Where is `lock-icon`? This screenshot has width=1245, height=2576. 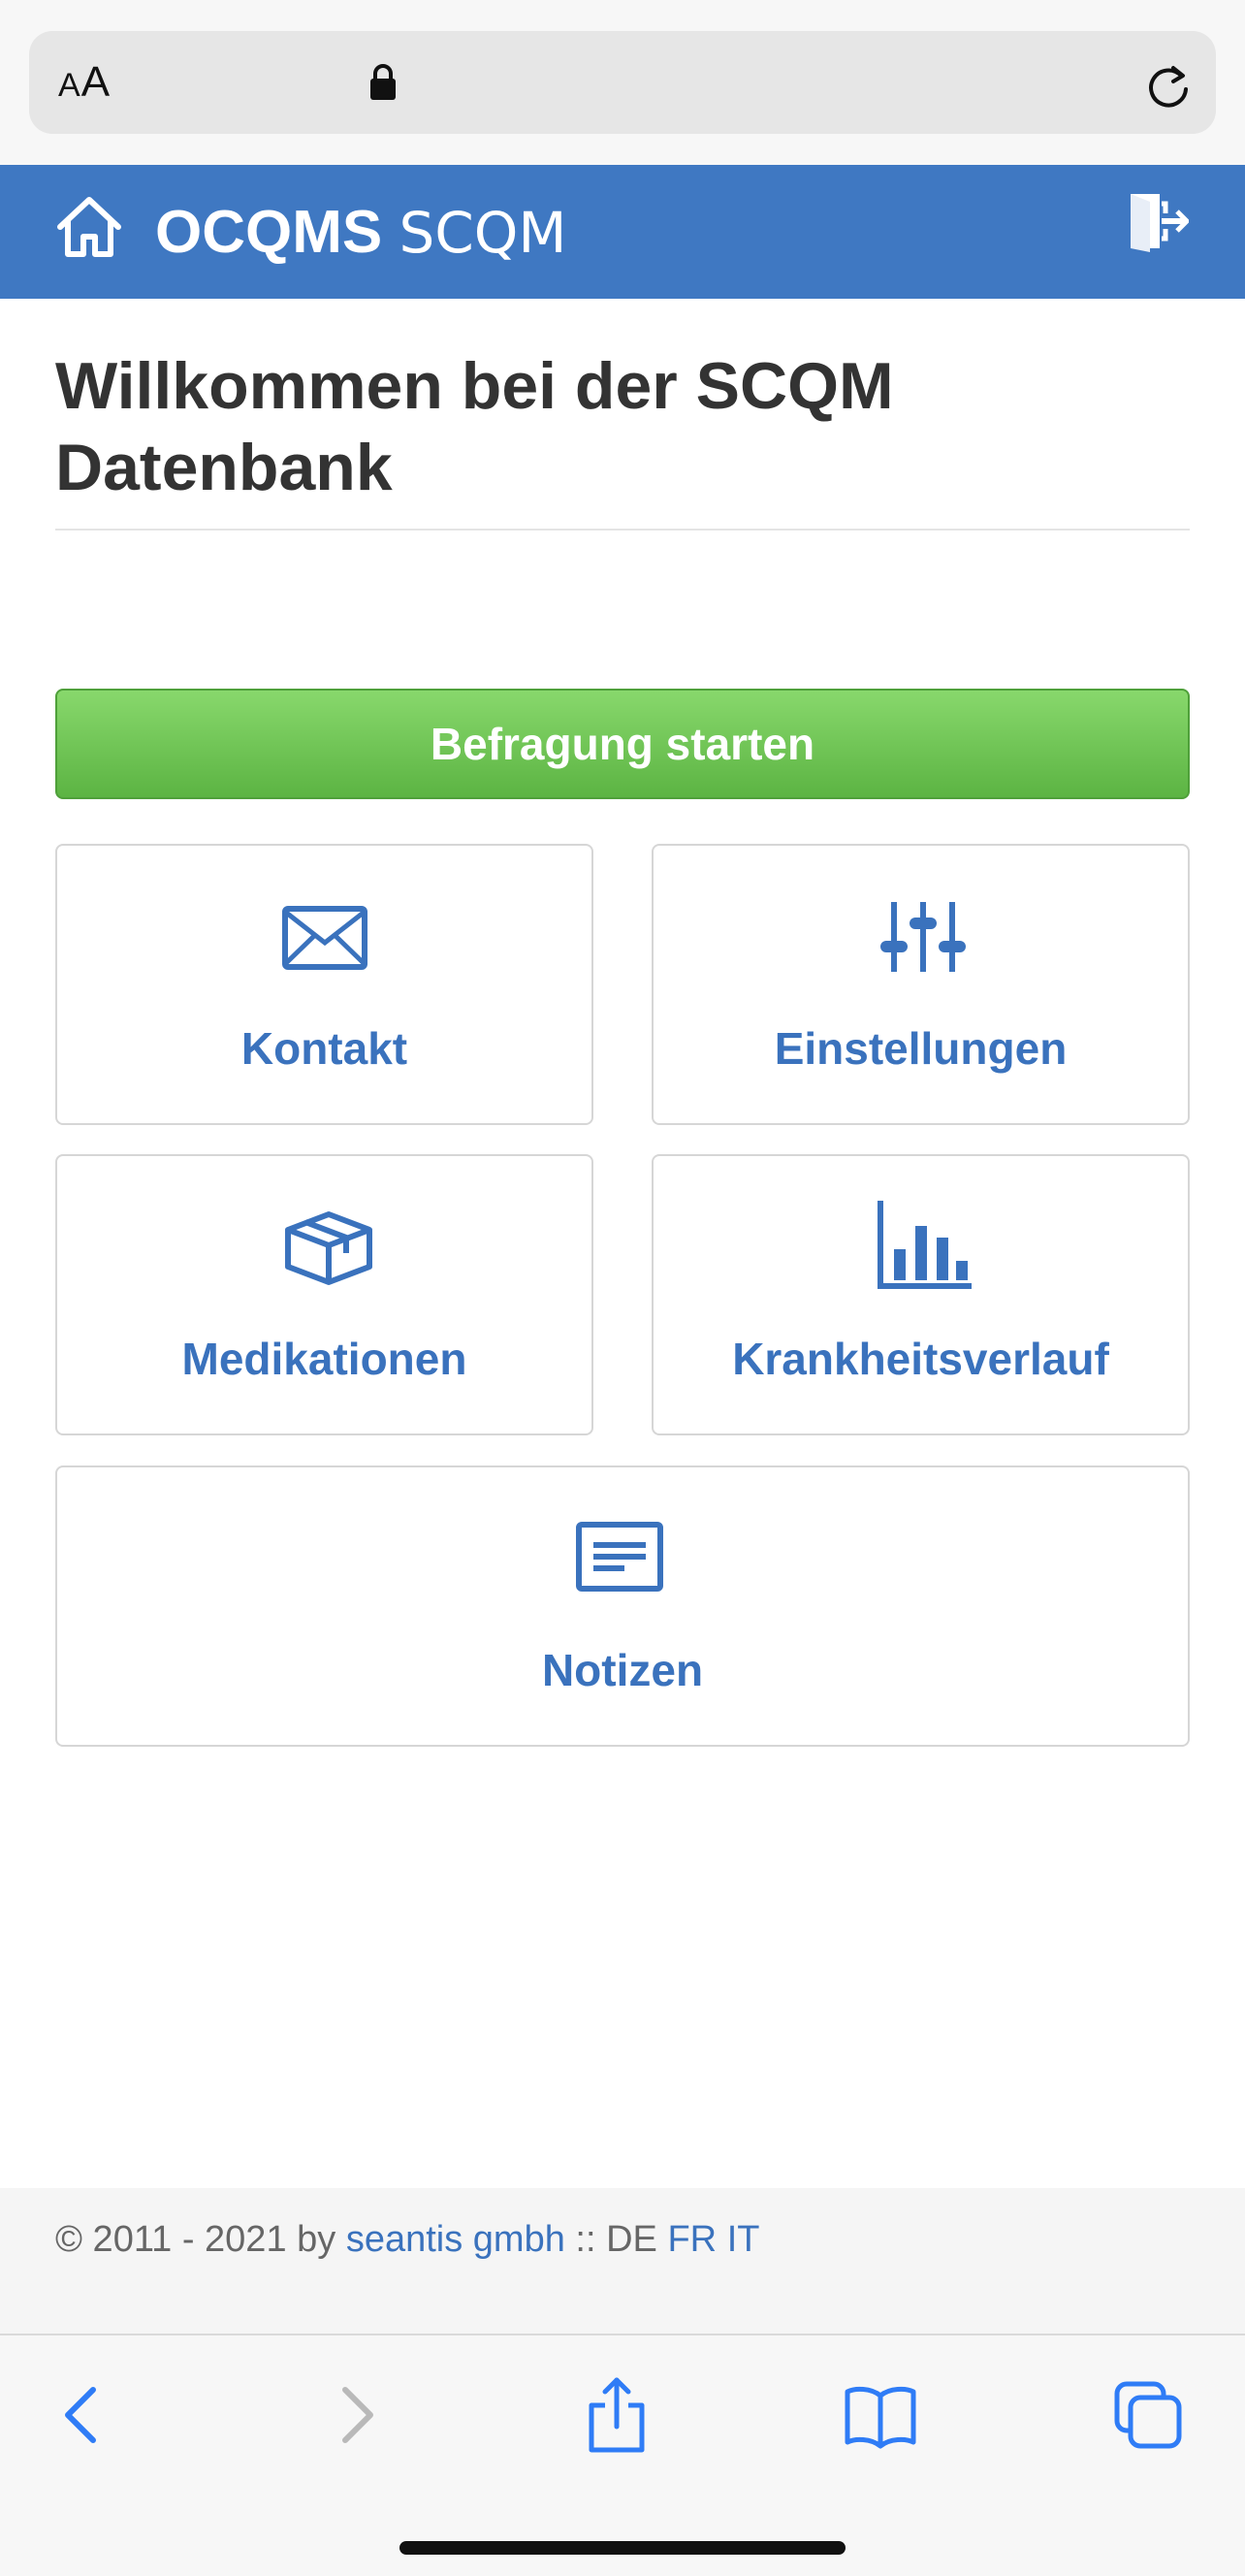
lock-icon is located at coordinates (383, 82).